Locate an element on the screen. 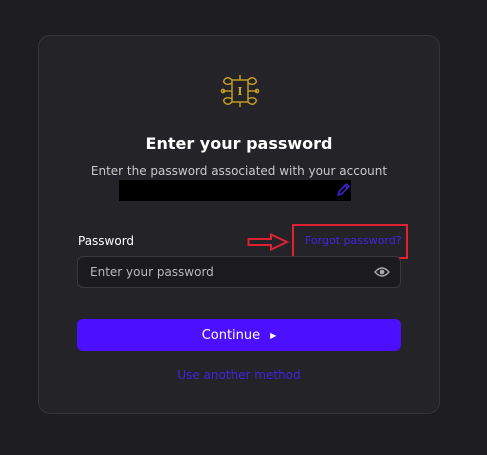  password-input is located at coordinates (218, 272).